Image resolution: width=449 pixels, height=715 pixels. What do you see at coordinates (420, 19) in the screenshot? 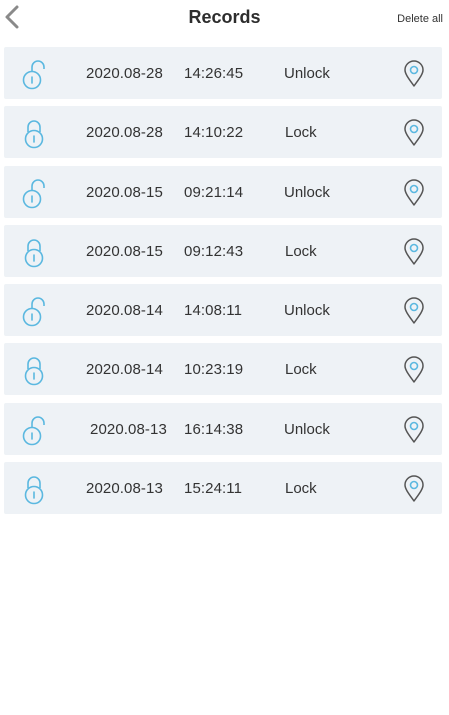
I see `delete-all-button: Delete all` at bounding box center [420, 19].